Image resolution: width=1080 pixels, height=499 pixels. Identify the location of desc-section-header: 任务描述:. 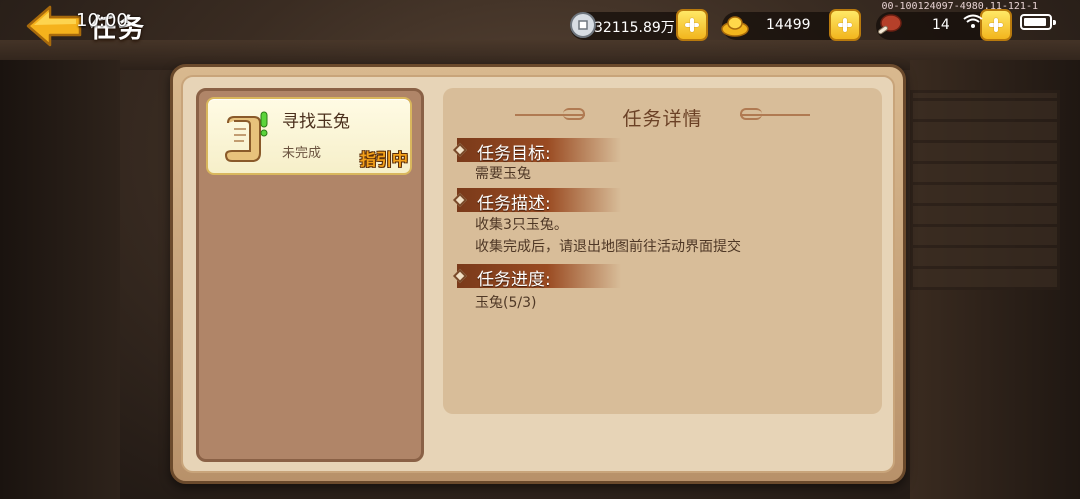
(536, 201).